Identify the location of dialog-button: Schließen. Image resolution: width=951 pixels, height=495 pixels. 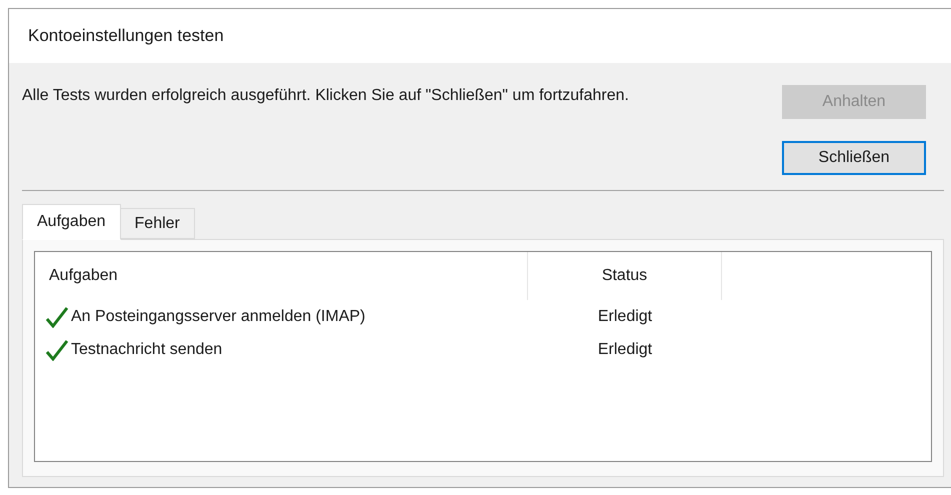
(854, 158).